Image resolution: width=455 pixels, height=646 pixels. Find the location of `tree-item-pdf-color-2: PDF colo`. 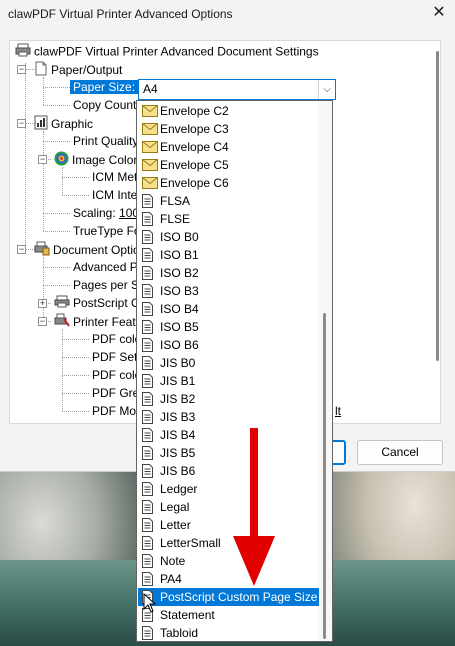

tree-item-pdf-color-2: PDF colo is located at coordinates (116, 375).